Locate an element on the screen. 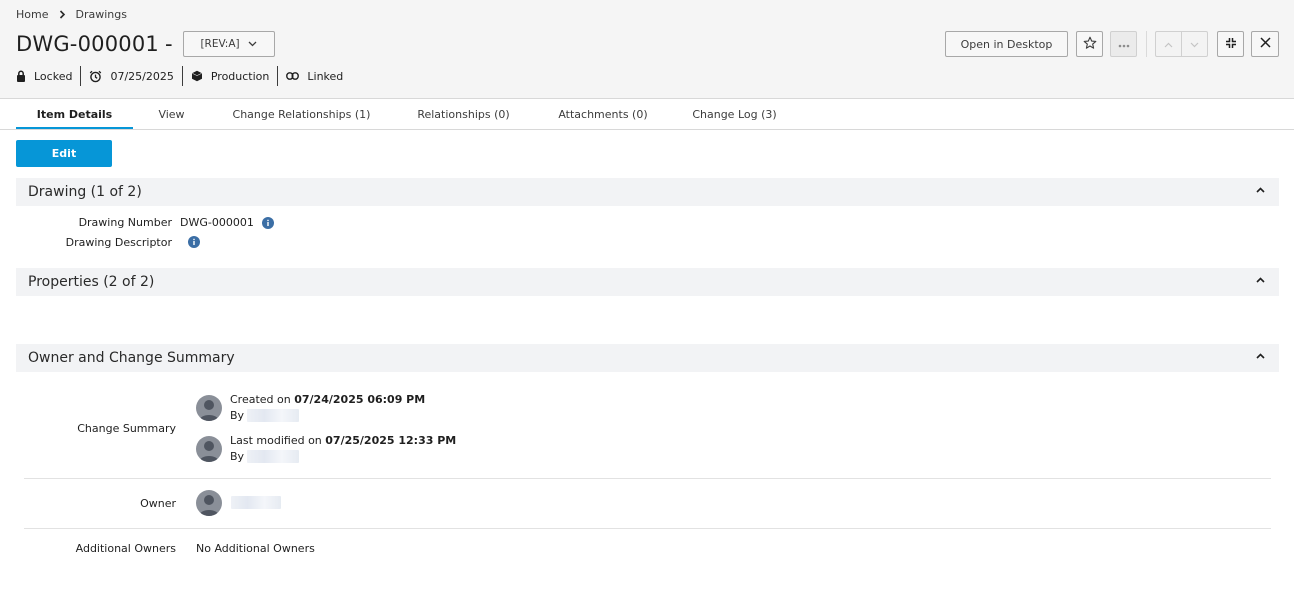 Image resolution: width=1294 pixels, height=598 pixels. tab-label: Change Relationships (1) is located at coordinates (301, 114).